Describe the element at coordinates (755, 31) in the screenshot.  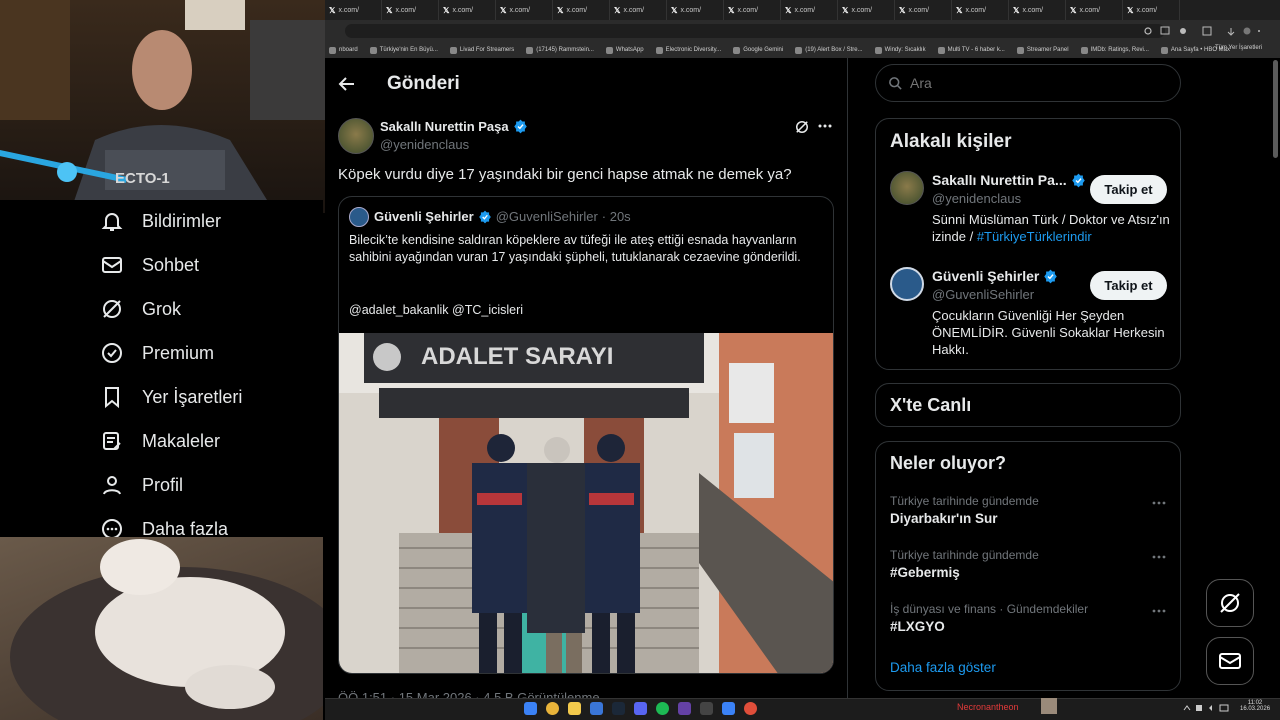
I see `address-bar` at that location.